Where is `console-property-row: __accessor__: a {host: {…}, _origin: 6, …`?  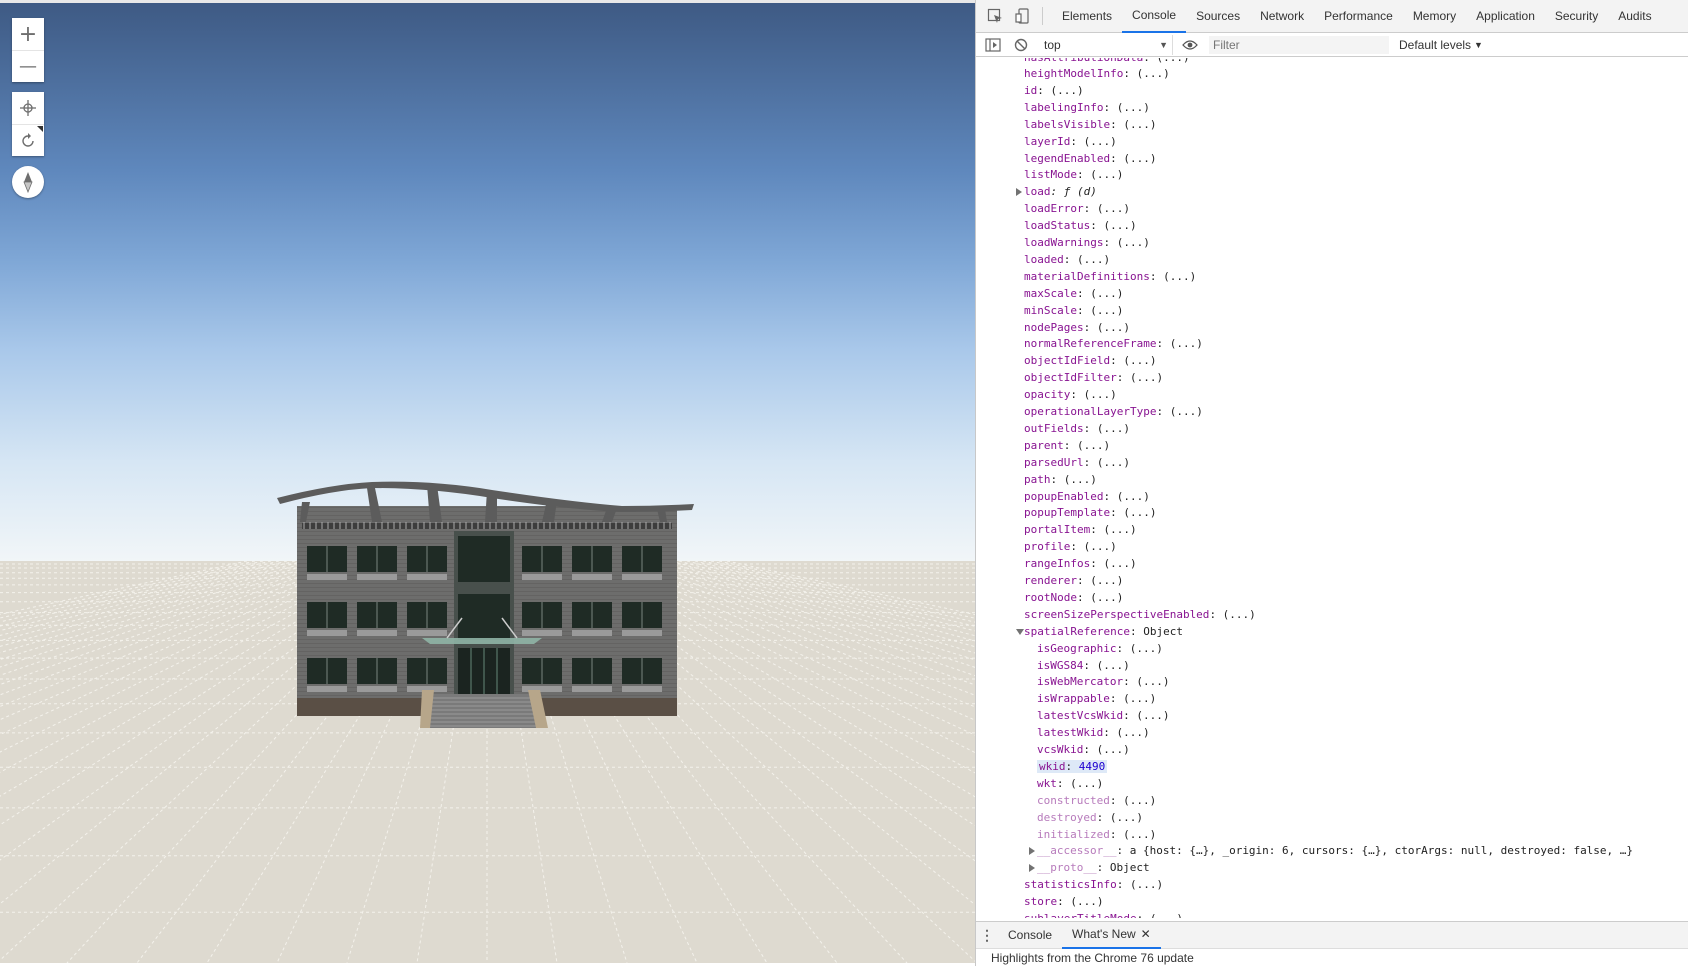 console-property-row: __accessor__: a {host: {…}, _origin: 6, … is located at coordinates (1331, 851).